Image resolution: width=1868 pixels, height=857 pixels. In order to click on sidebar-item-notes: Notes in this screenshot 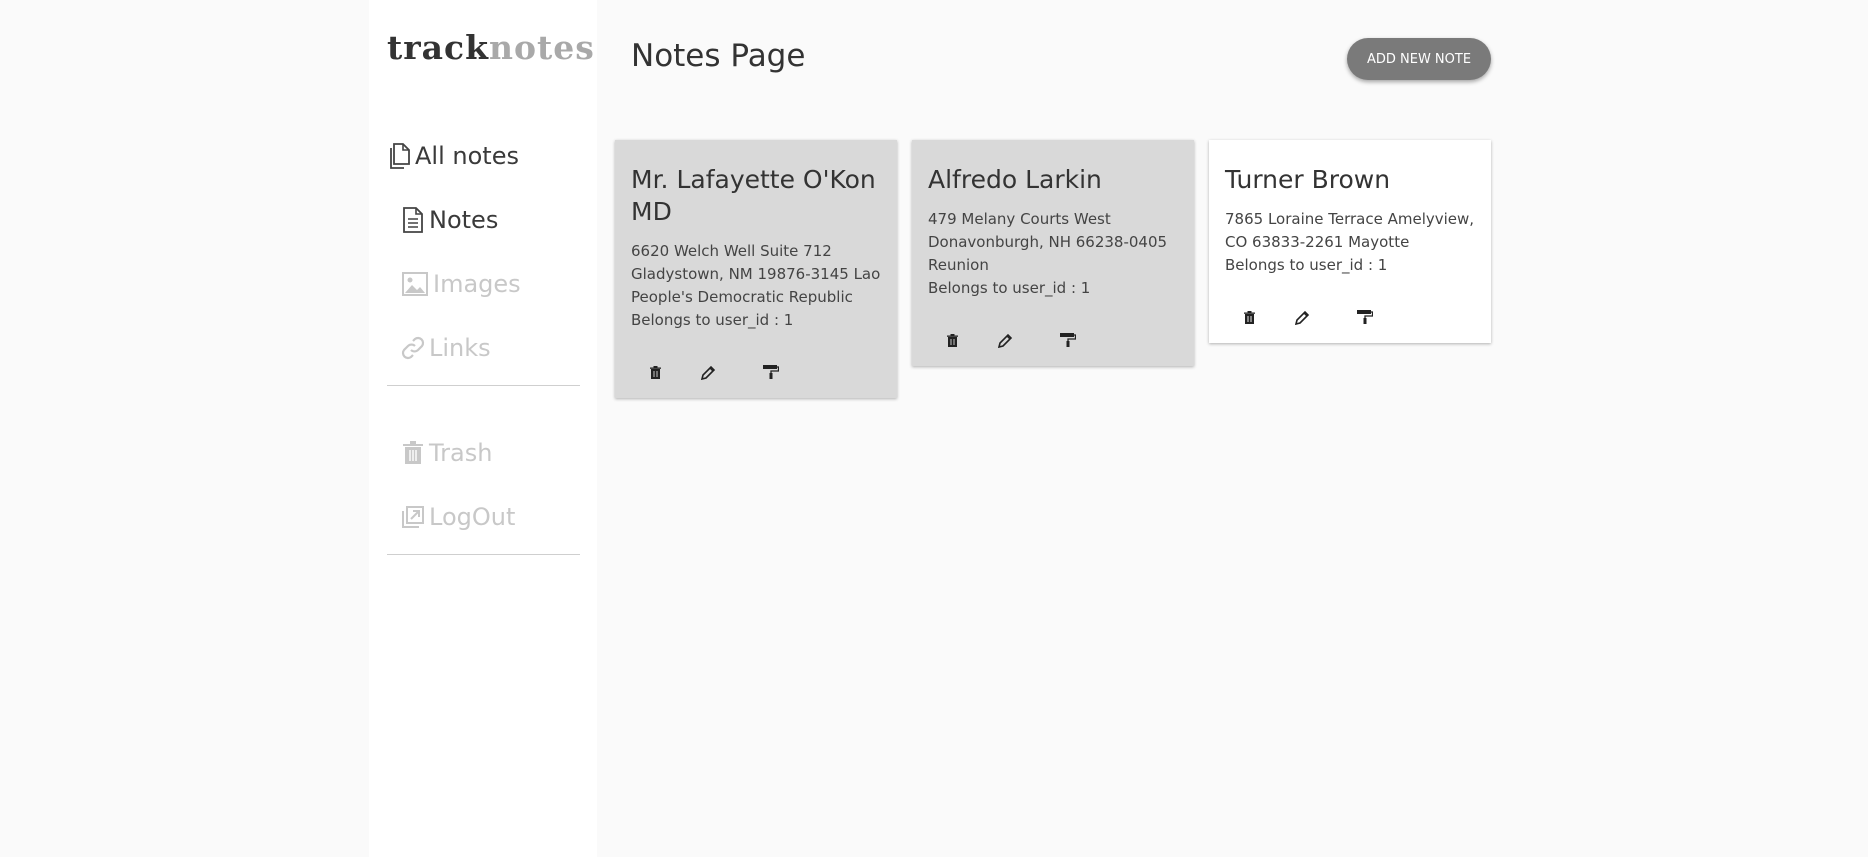, I will do `click(449, 220)`.